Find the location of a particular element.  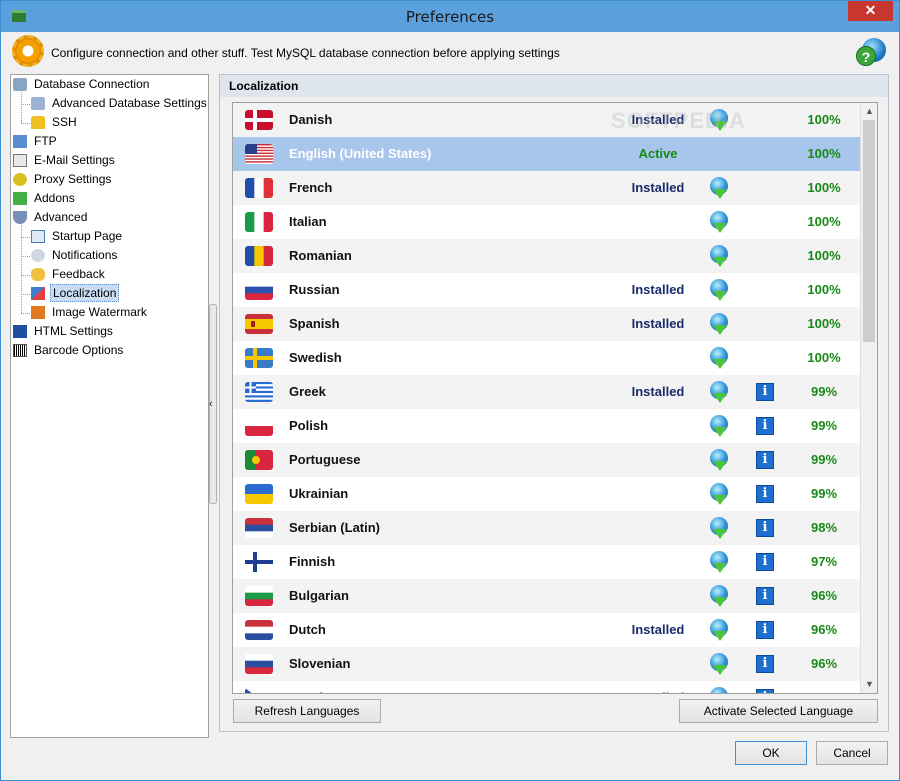

translation-percent: 100% is located at coordinates (824, 255).